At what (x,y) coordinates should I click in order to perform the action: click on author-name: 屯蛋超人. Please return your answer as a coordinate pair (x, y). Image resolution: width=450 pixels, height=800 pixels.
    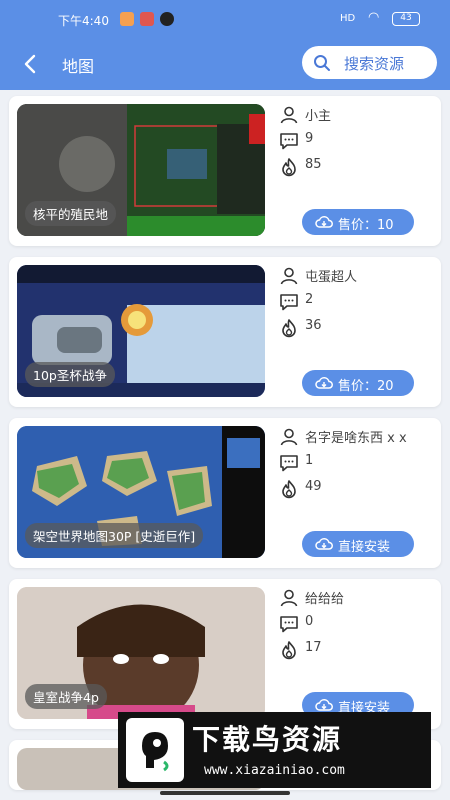
    Looking at the image, I should click on (331, 277).